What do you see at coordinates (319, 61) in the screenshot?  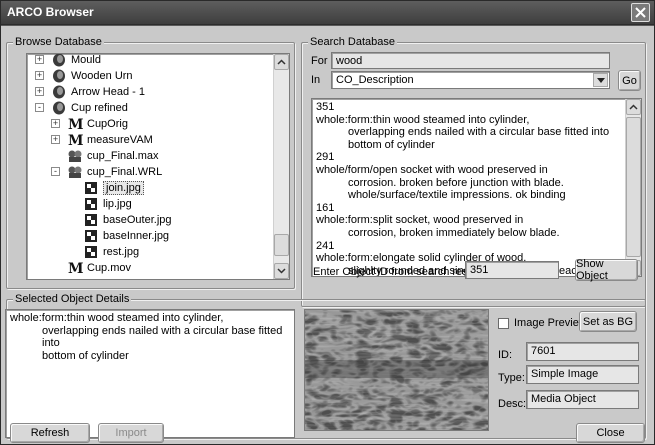 I see `for-label: For` at bounding box center [319, 61].